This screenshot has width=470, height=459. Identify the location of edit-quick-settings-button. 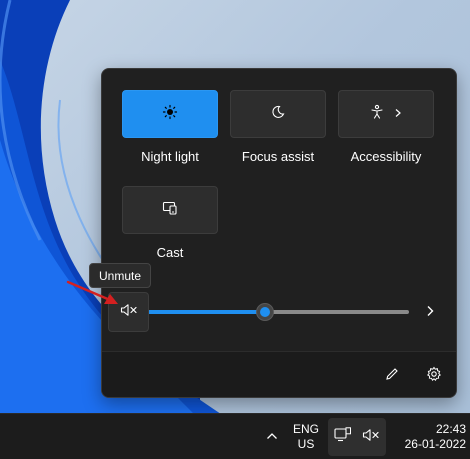
(392, 376).